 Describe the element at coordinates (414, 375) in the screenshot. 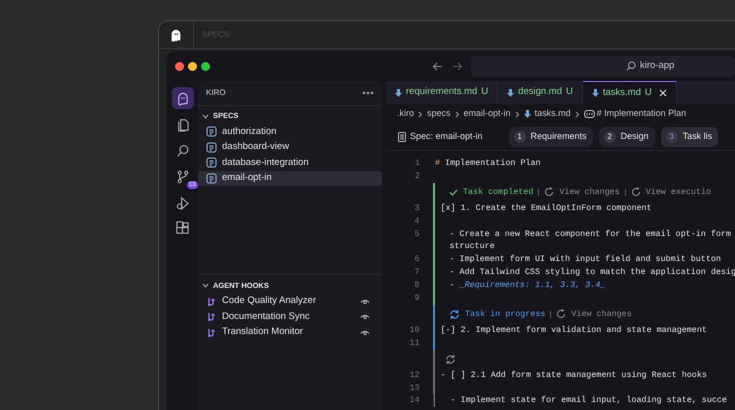

I see `line-number: 12` at that location.